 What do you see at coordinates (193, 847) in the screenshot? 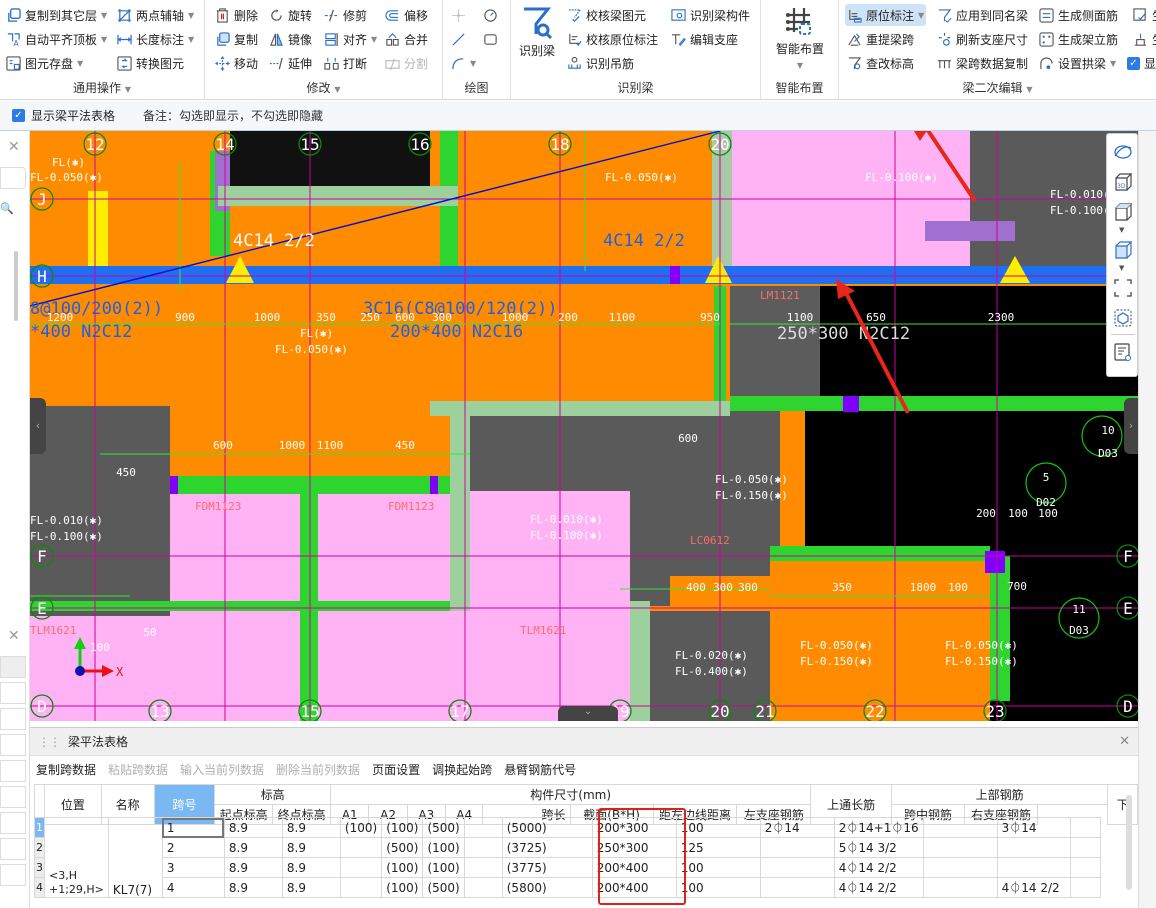
I see `cell-span: 2` at bounding box center [193, 847].